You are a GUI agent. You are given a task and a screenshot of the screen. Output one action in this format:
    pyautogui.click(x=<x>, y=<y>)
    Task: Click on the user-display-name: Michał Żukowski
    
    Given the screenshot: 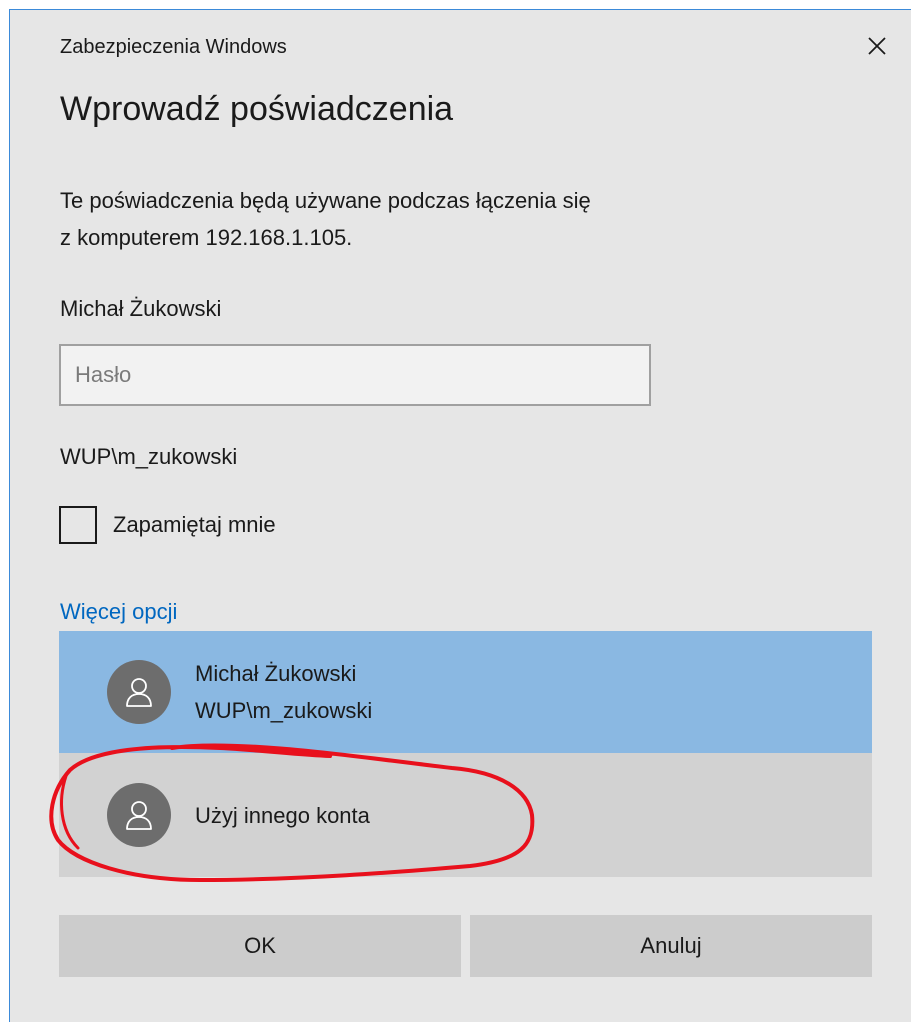 What is the action you would take?
    pyautogui.click(x=141, y=308)
    